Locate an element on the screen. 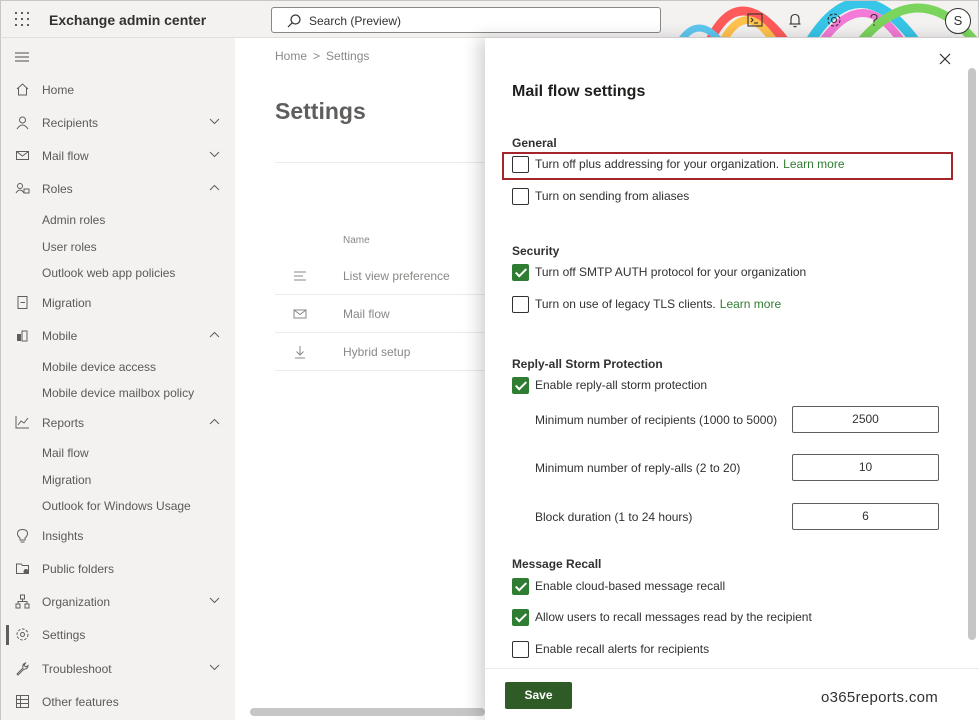  home-icon is located at coordinates (22, 89).